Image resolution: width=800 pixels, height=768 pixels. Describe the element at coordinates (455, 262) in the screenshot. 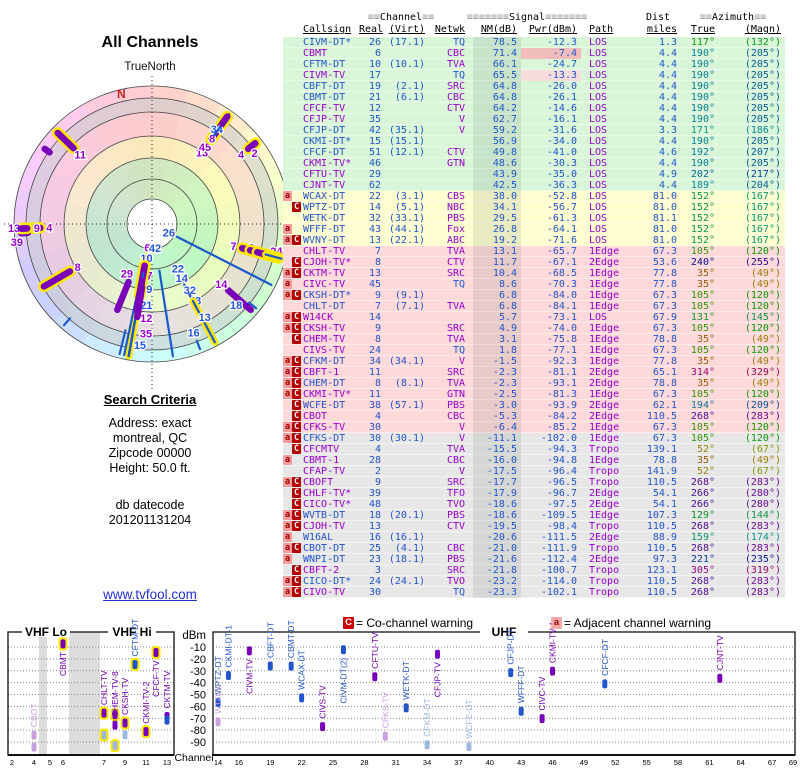

I see `cell-network: CTV` at that location.